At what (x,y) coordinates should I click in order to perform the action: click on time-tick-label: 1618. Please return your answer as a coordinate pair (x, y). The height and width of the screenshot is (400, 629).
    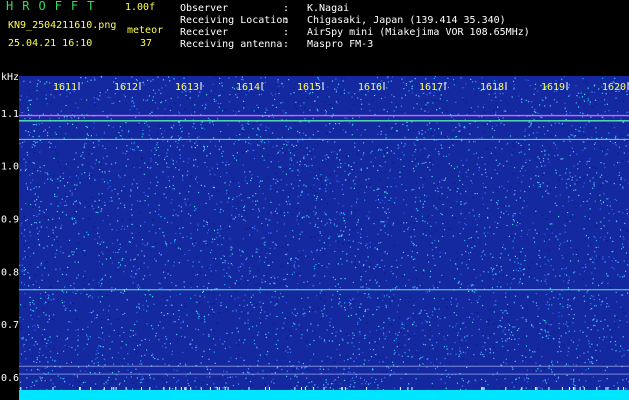
    Looking at the image, I should click on (492, 87).